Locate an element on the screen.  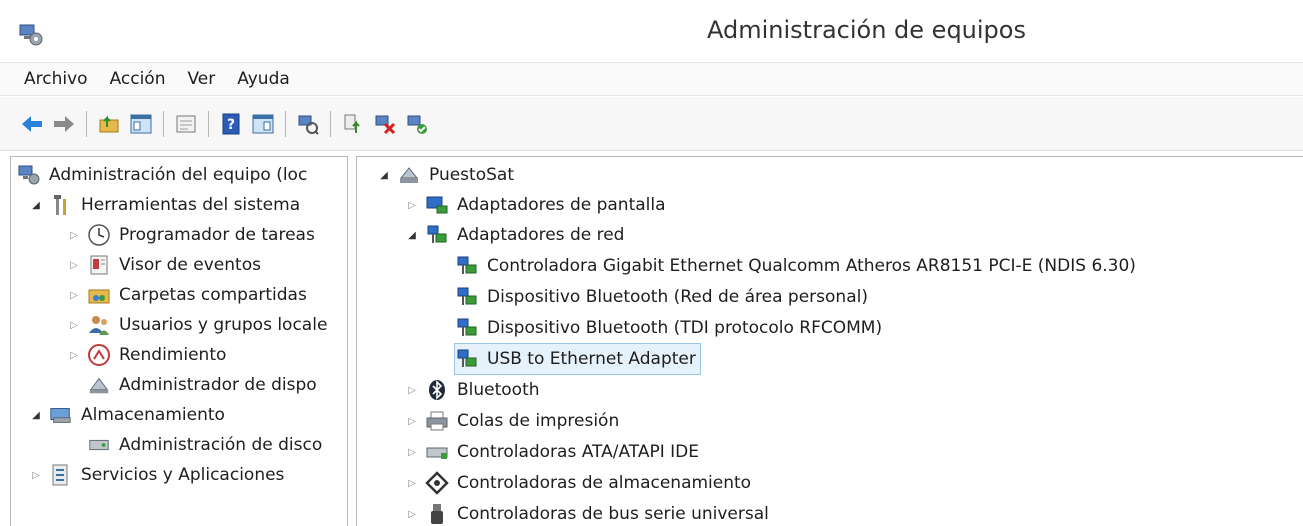
forward-arrow-icon is located at coordinates (64, 123).